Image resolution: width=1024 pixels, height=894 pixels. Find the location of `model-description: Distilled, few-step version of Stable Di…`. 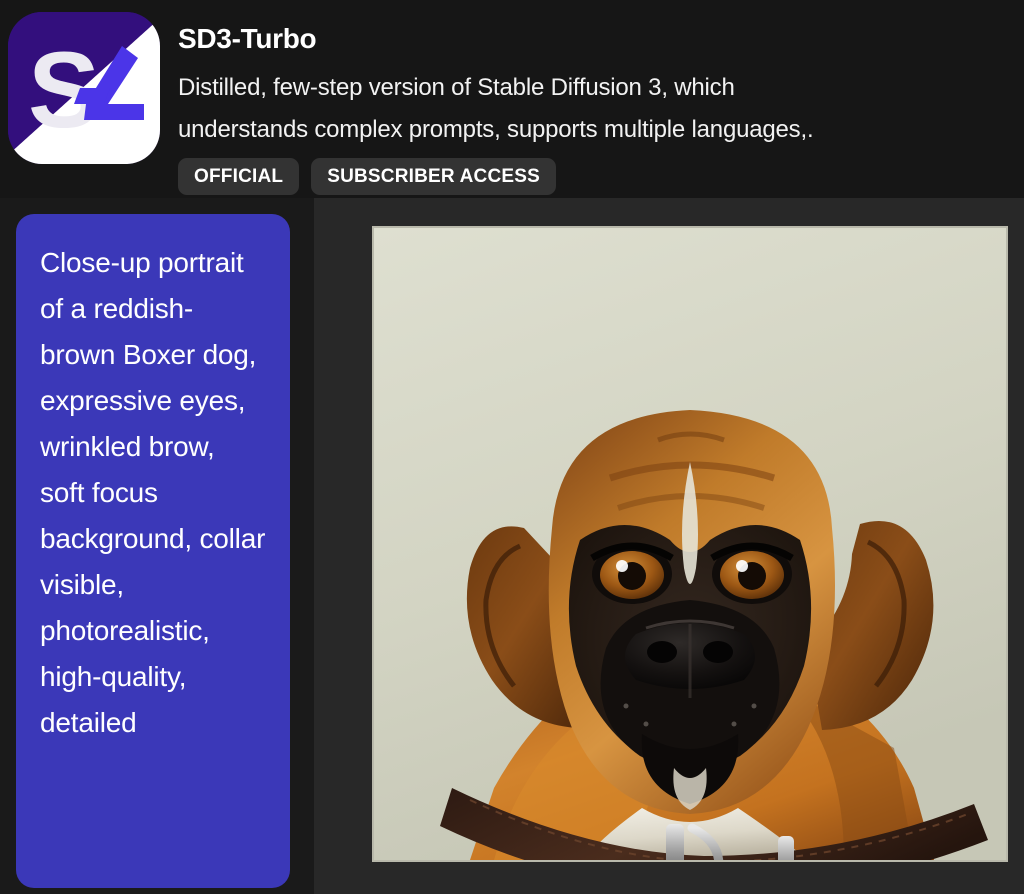

model-description: Distilled, few-step version of Stable Di… is located at coordinates (496, 108).